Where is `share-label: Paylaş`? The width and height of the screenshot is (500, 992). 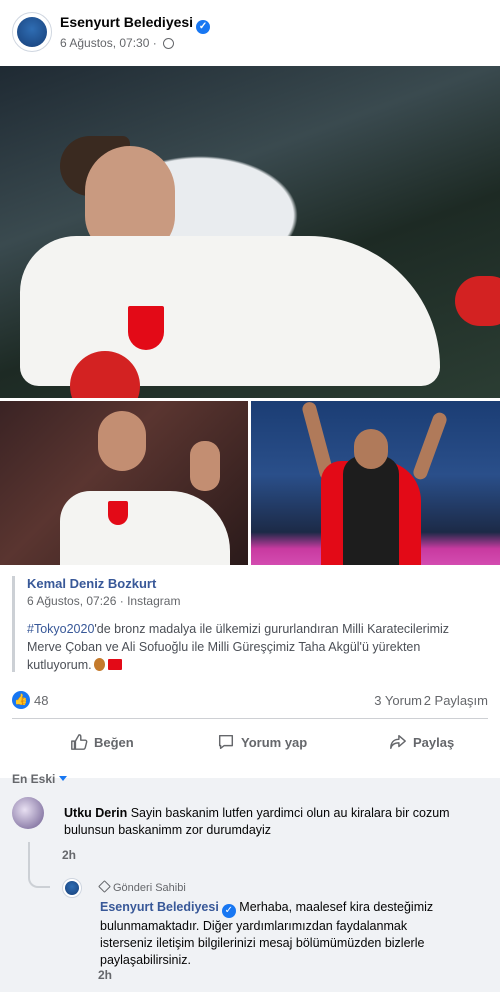
share-label: Paylaş is located at coordinates (434, 742).